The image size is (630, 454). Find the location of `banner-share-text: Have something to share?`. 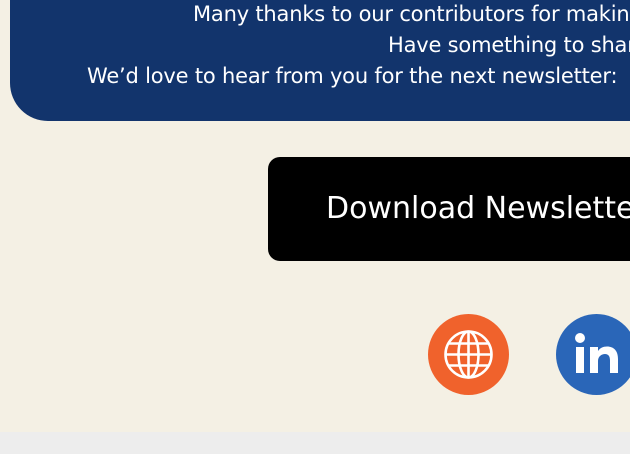

banner-share-text: Have something to share? is located at coordinates (509, 45).